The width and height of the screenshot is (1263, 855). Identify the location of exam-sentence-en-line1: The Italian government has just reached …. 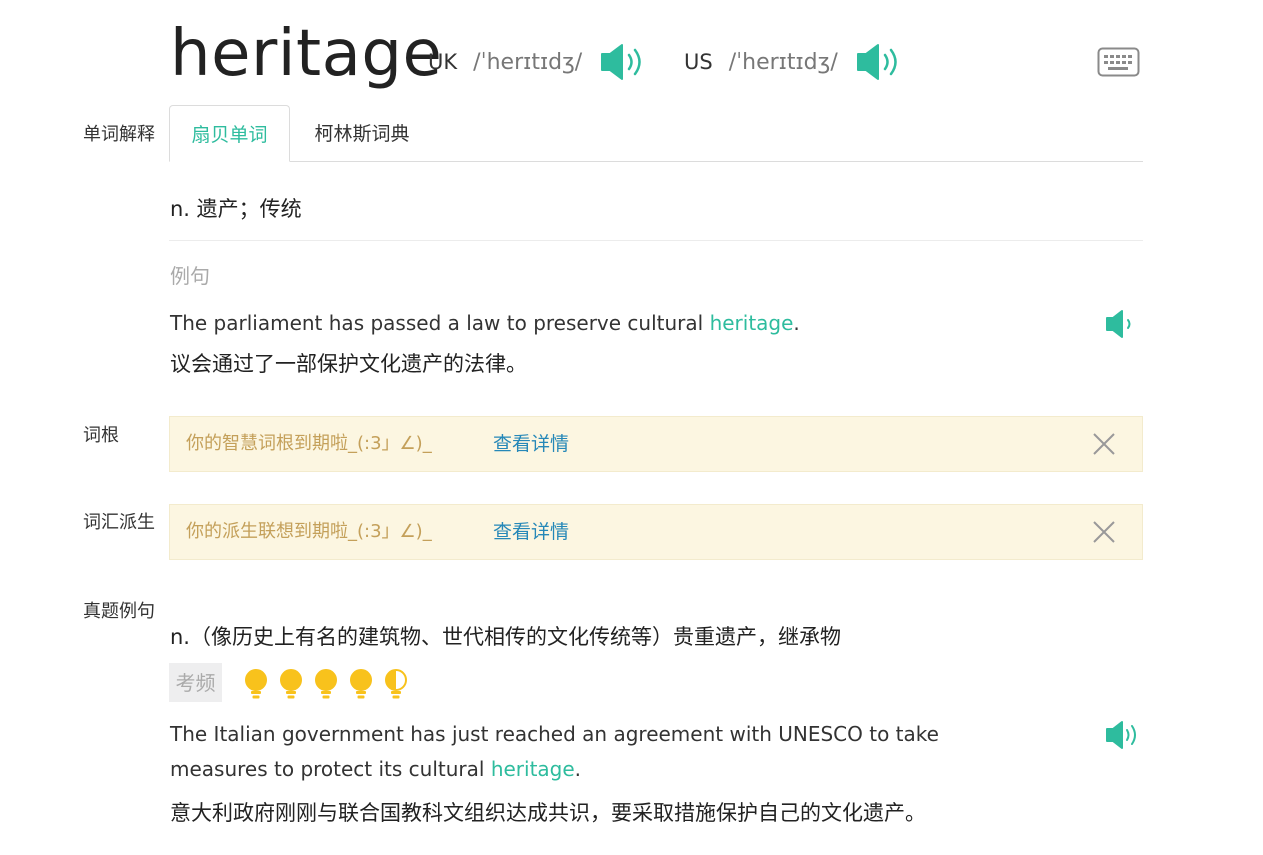
(554, 734).